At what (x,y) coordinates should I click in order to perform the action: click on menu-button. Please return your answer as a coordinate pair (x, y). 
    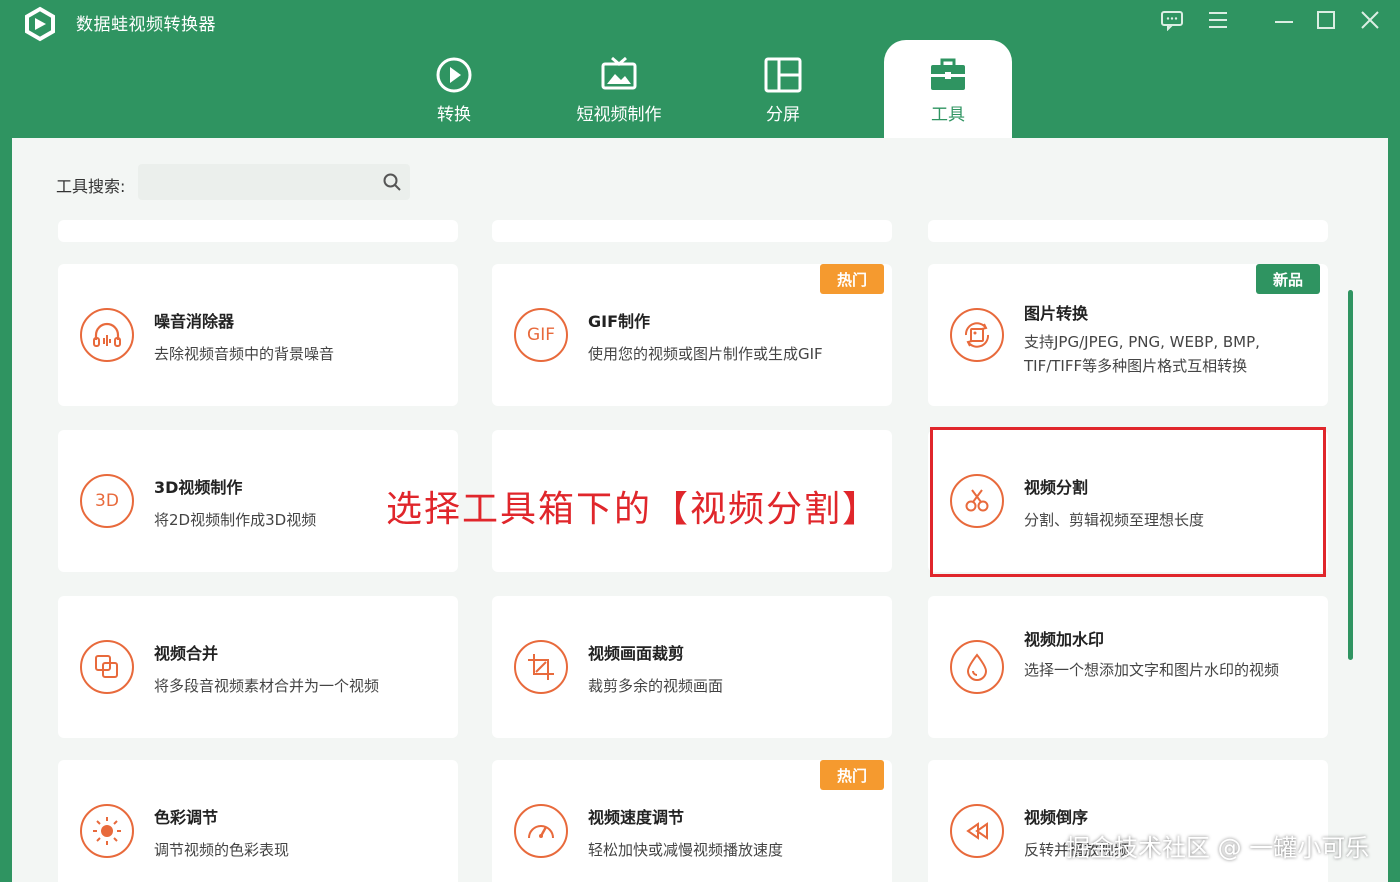
    Looking at the image, I should click on (1218, 20).